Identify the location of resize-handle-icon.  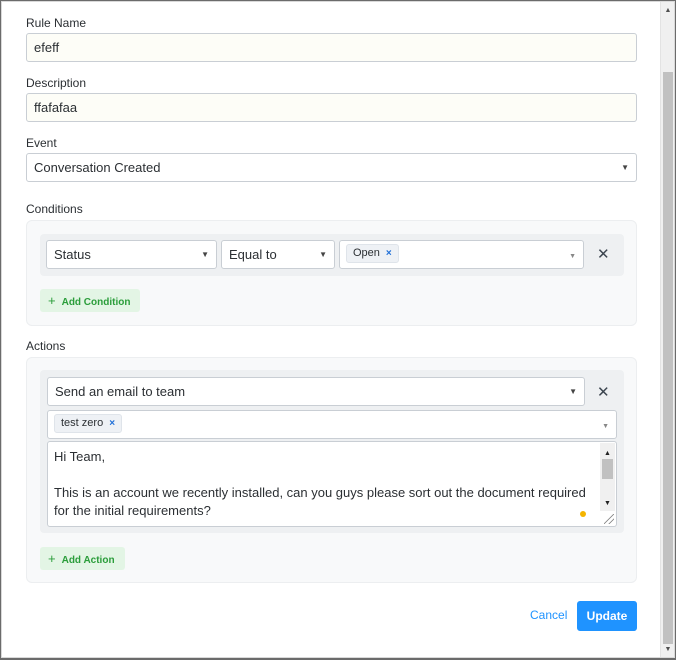
(609, 519).